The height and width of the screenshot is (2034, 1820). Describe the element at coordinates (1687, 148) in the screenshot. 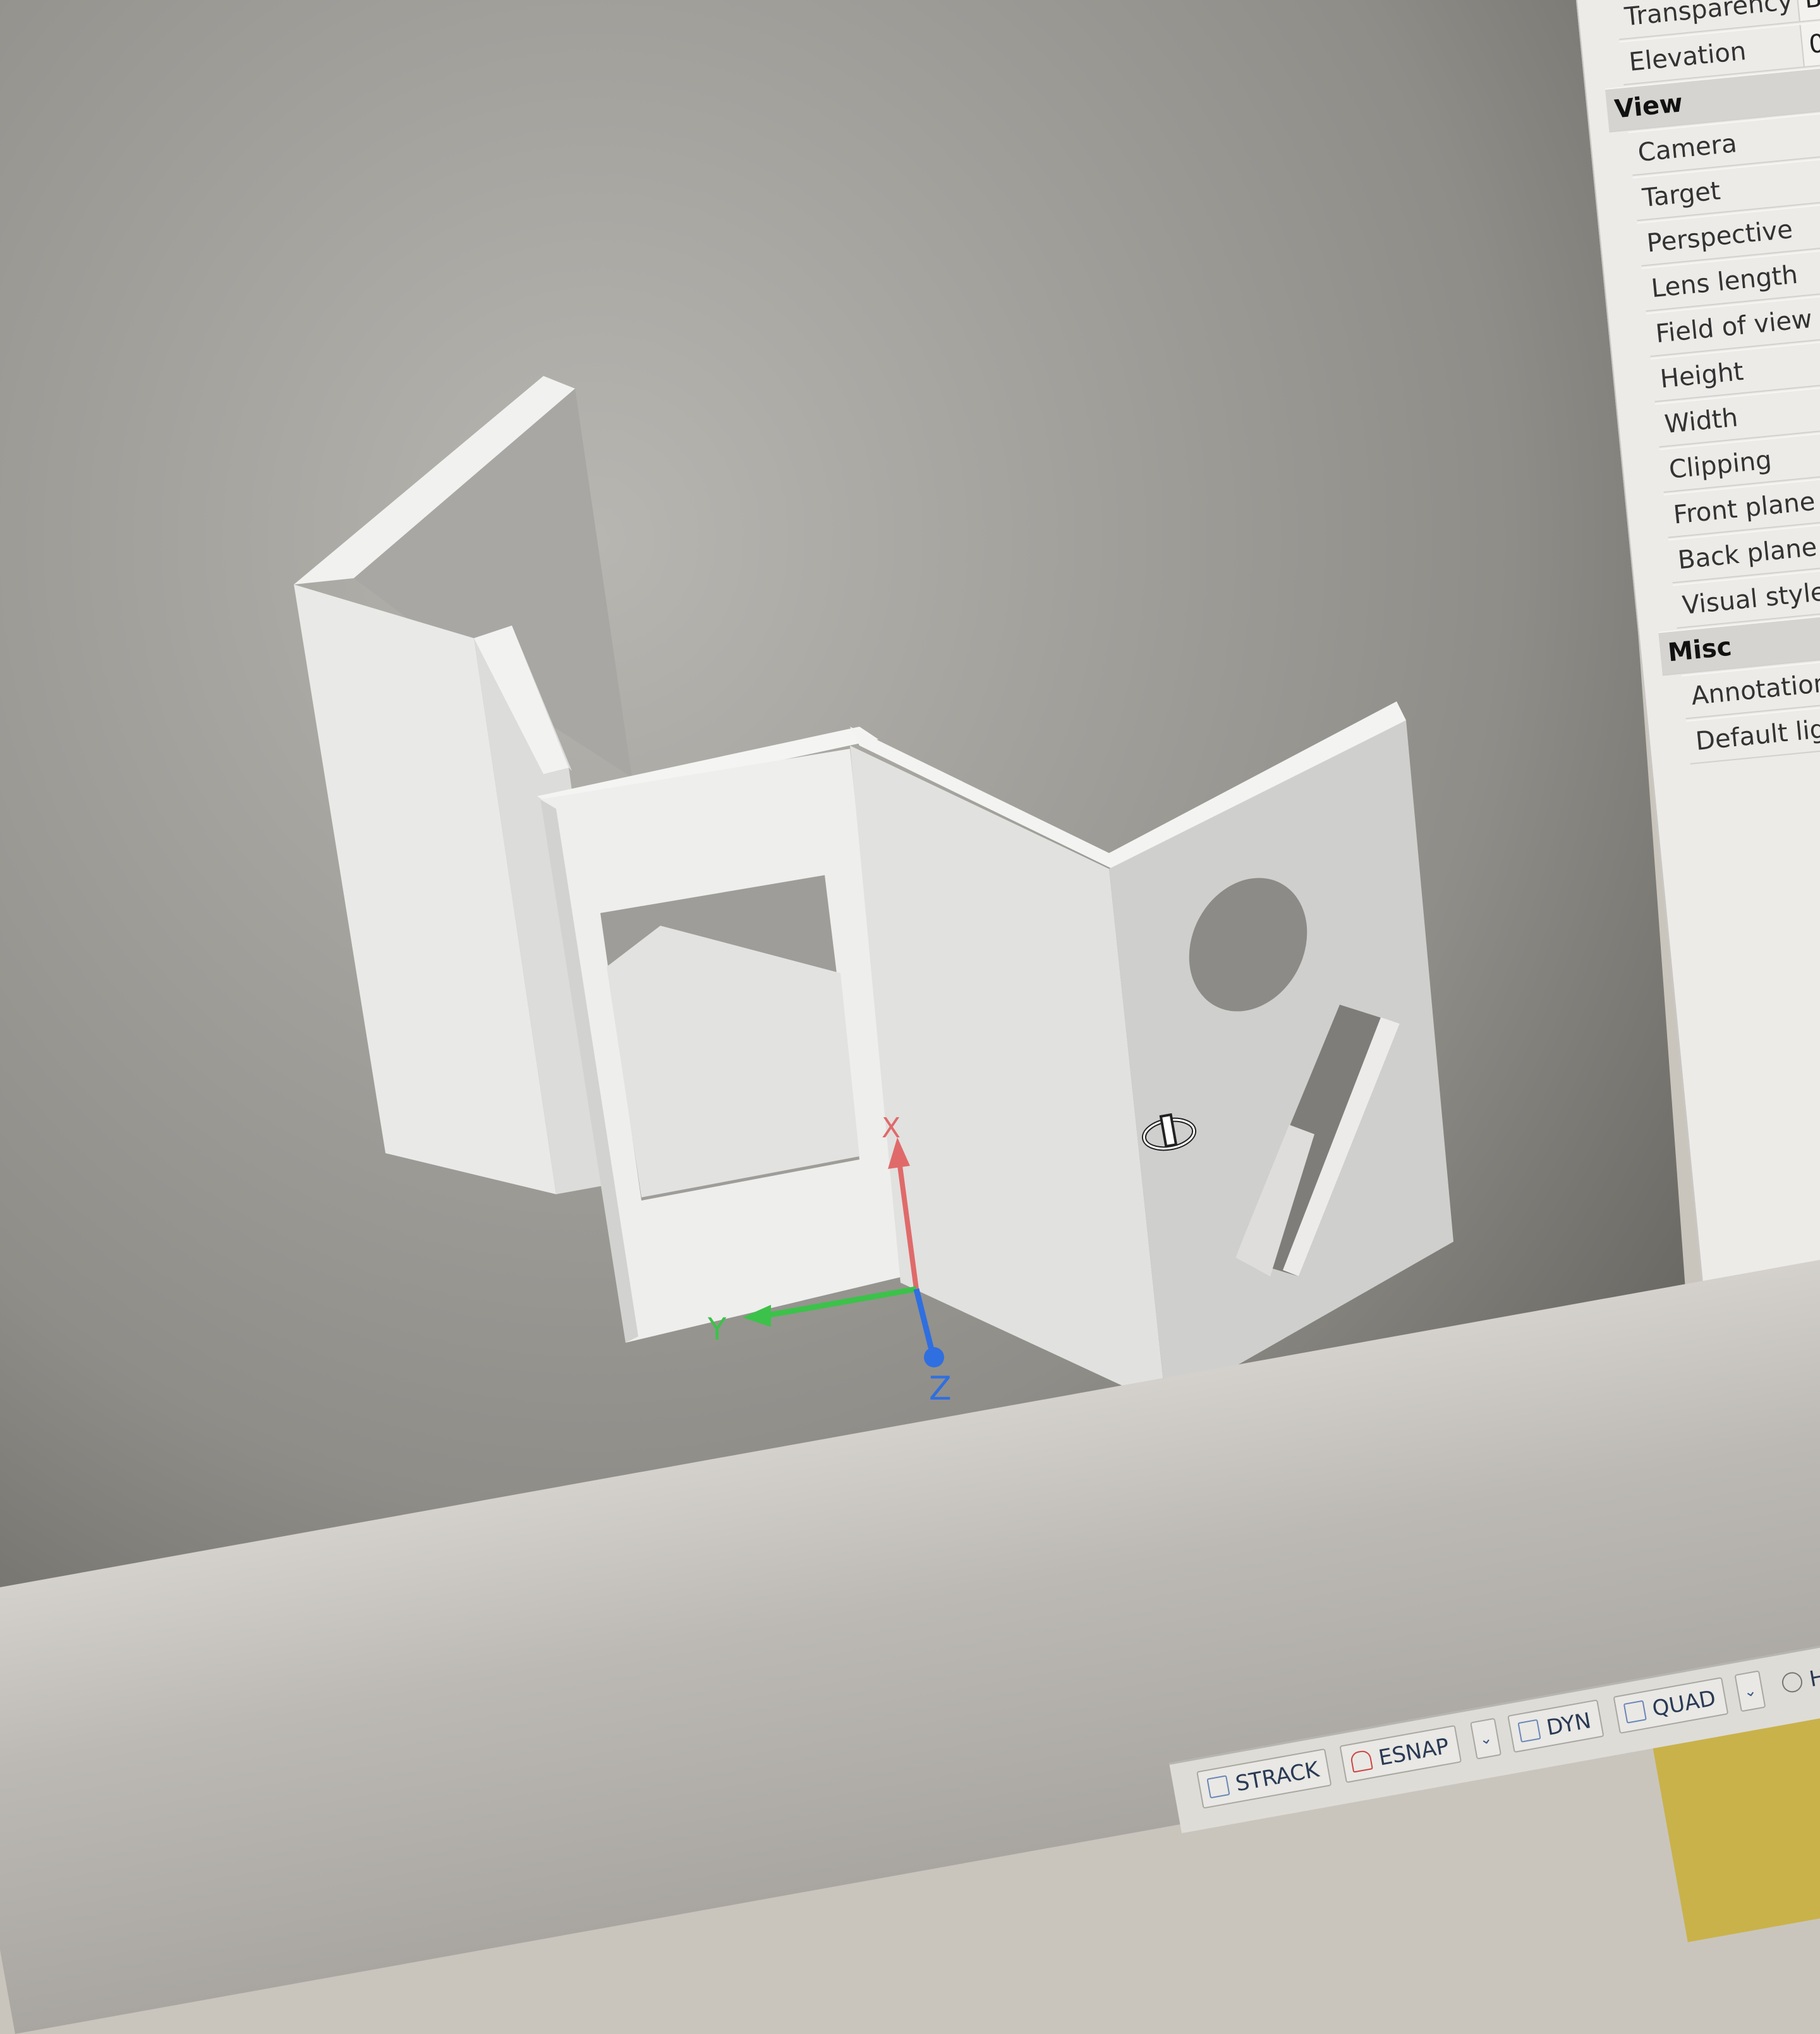

I see `prop-label: Camera` at that location.